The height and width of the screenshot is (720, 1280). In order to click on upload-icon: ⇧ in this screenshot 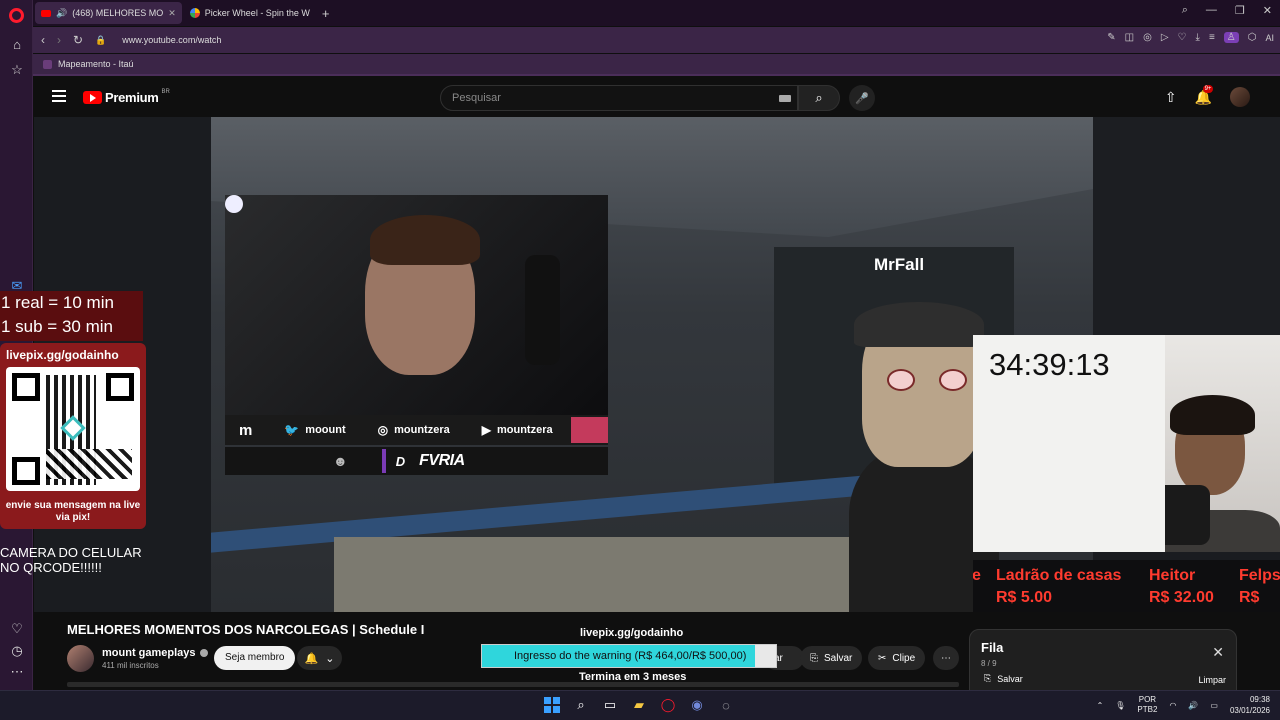, I will do `click(1171, 97)`.